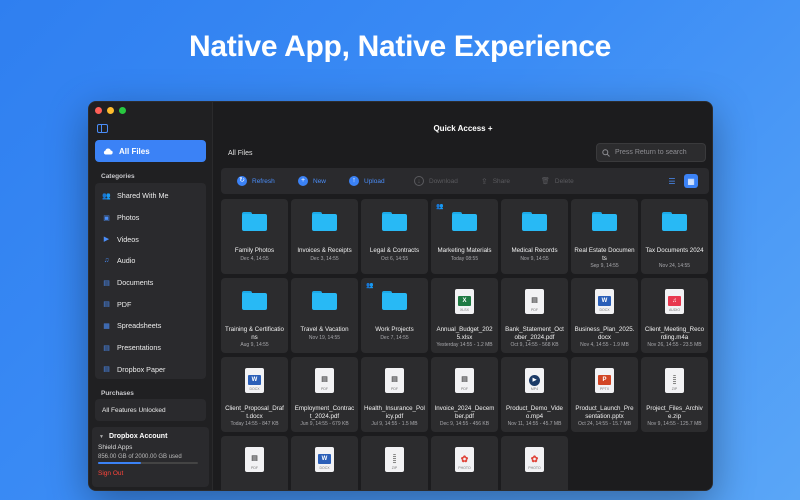 The image size is (800, 500). What do you see at coordinates (464, 459) in the screenshot?
I see `photo-file-icon: ✿ PHOTO` at bounding box center [464, 459].